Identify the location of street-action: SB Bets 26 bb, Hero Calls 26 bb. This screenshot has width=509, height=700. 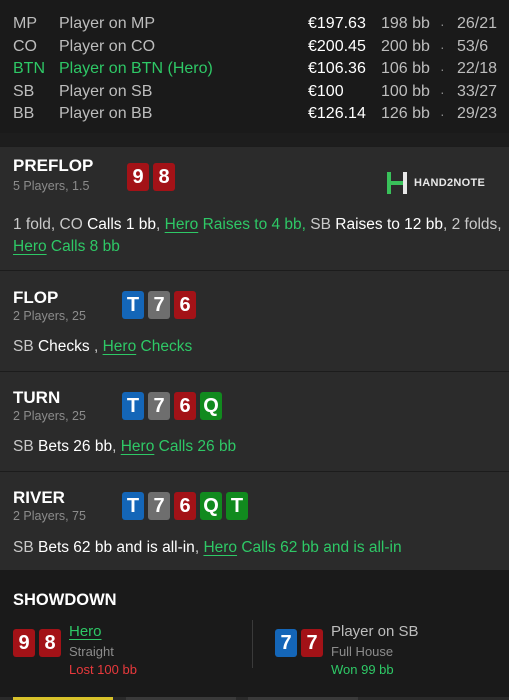
(258, 447).